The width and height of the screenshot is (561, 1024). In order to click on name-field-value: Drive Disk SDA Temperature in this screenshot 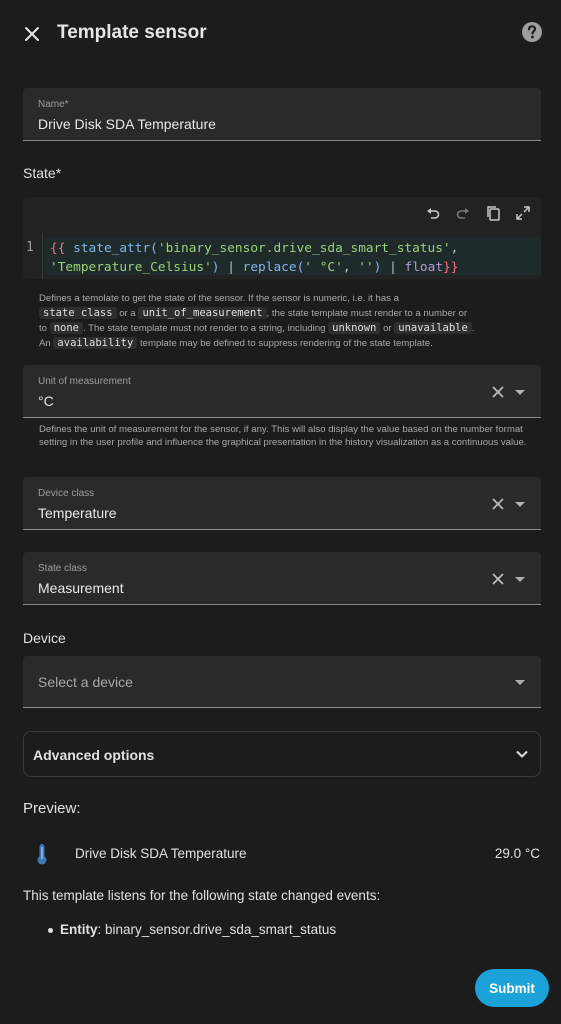, I will do `click(127, 124)`.